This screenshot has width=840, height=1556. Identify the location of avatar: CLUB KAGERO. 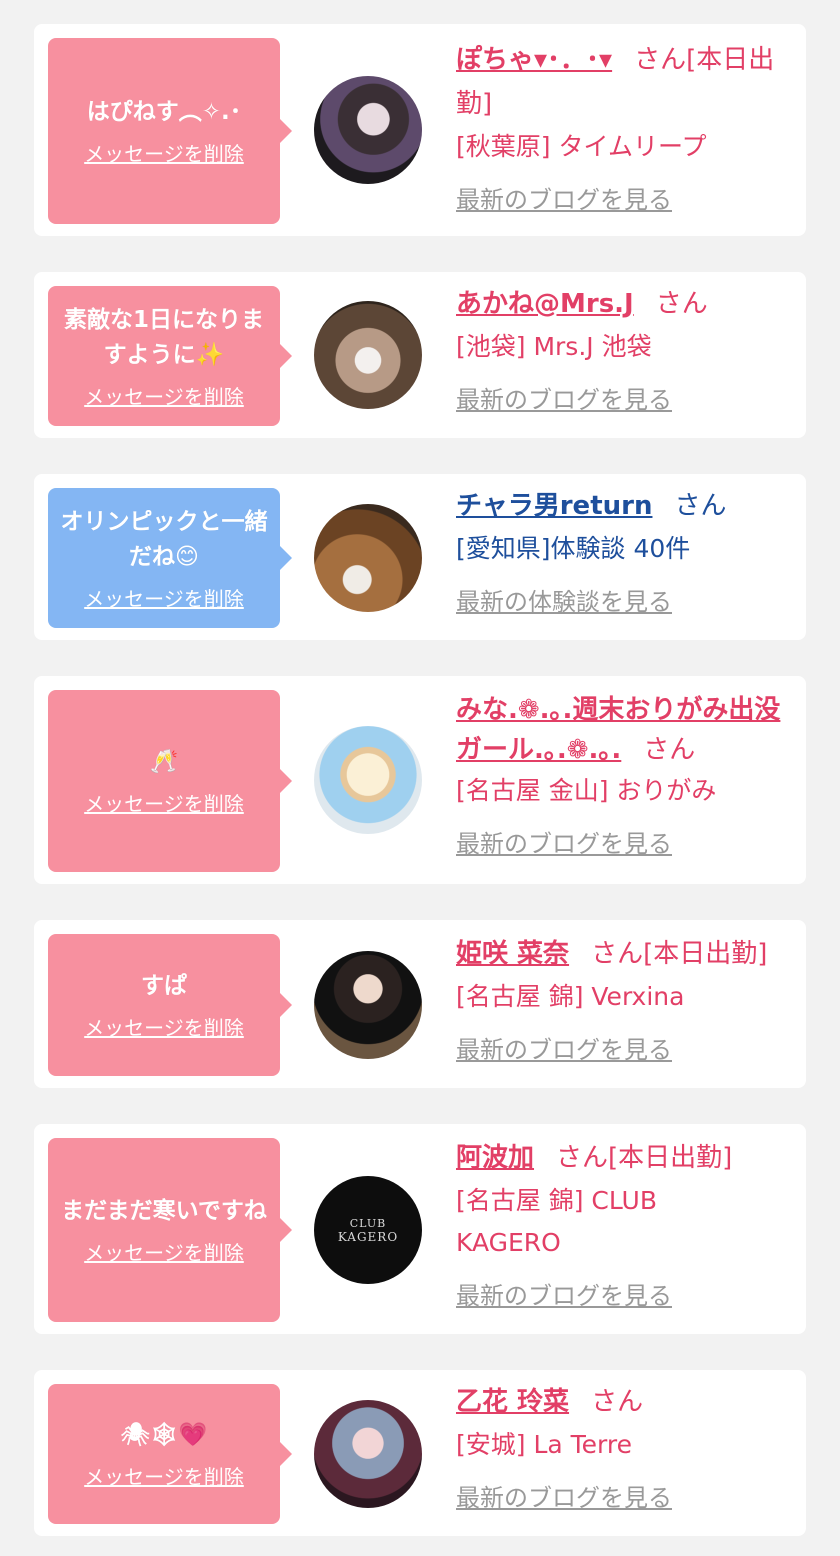
(368, 1230).